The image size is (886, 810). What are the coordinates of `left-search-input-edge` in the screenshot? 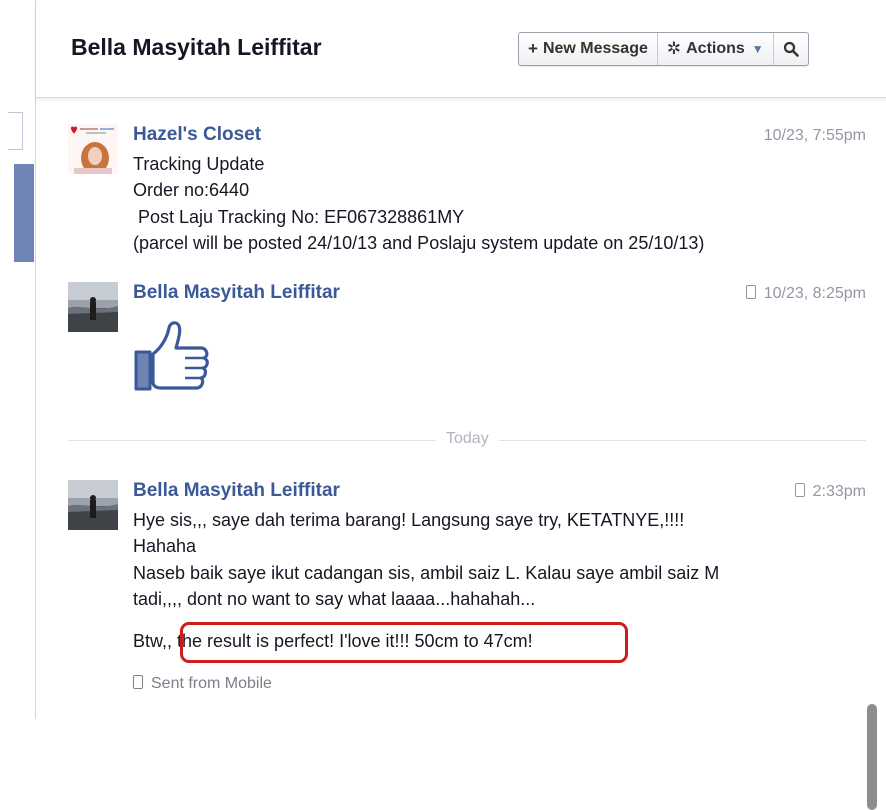 It's located at (15, 131).